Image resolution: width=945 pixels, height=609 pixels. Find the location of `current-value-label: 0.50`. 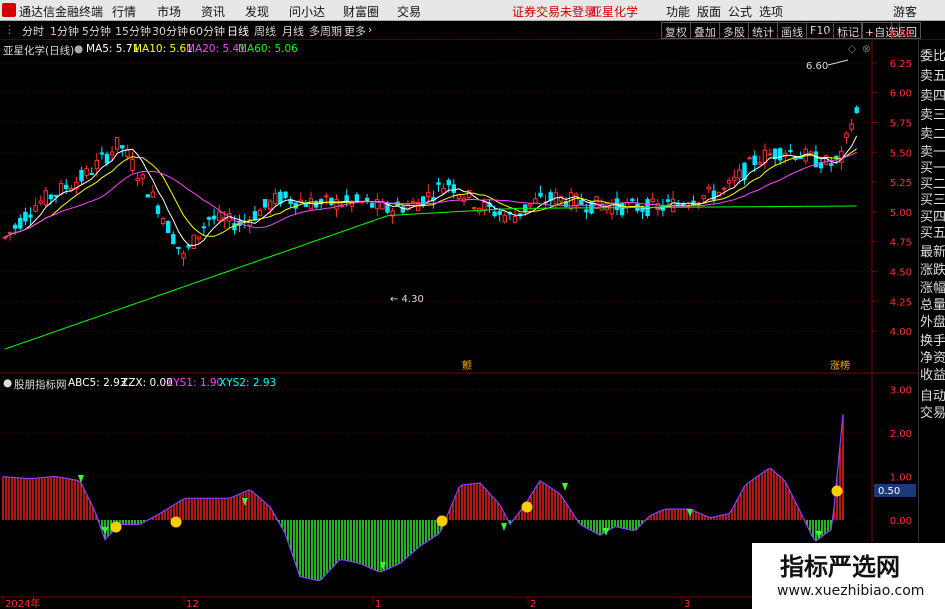

current-value-label: 0.50 is located at coordinates (889, 491).